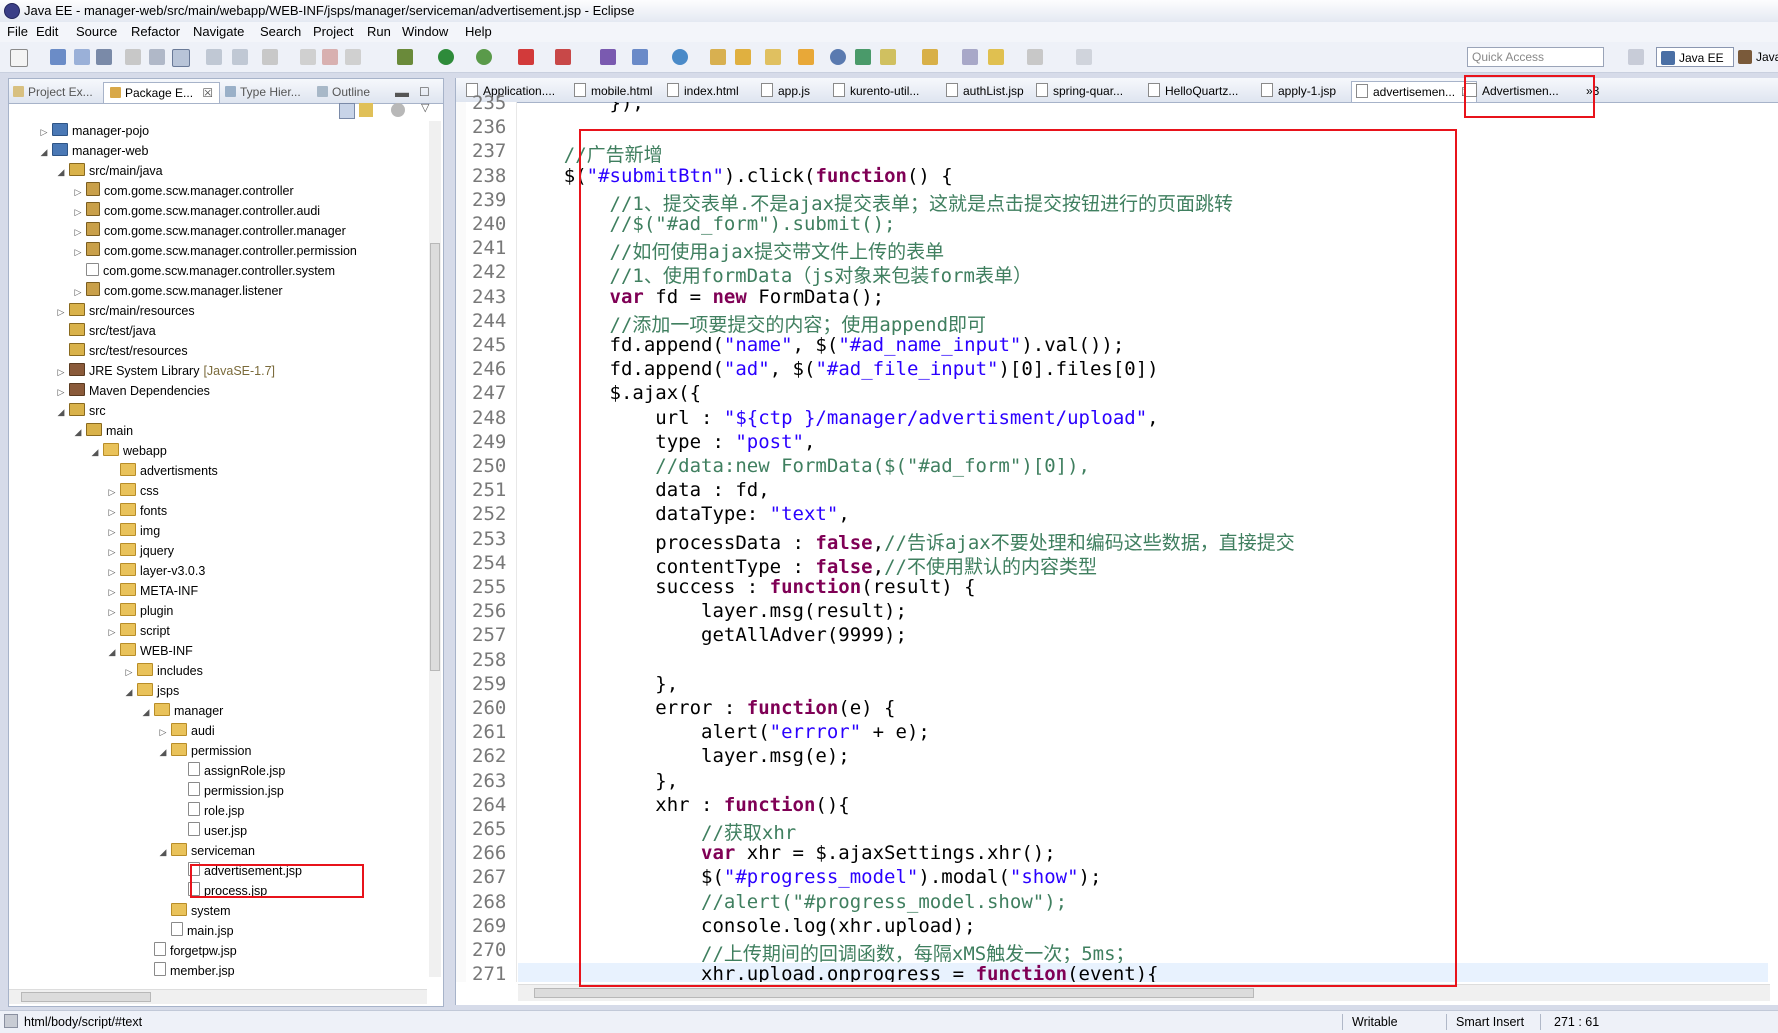 The image size is (1778, 1033). Describe the element at coordinates (94, 131) in the screenshot. I see `tree-item: ▷ manager-pojo` at that location.